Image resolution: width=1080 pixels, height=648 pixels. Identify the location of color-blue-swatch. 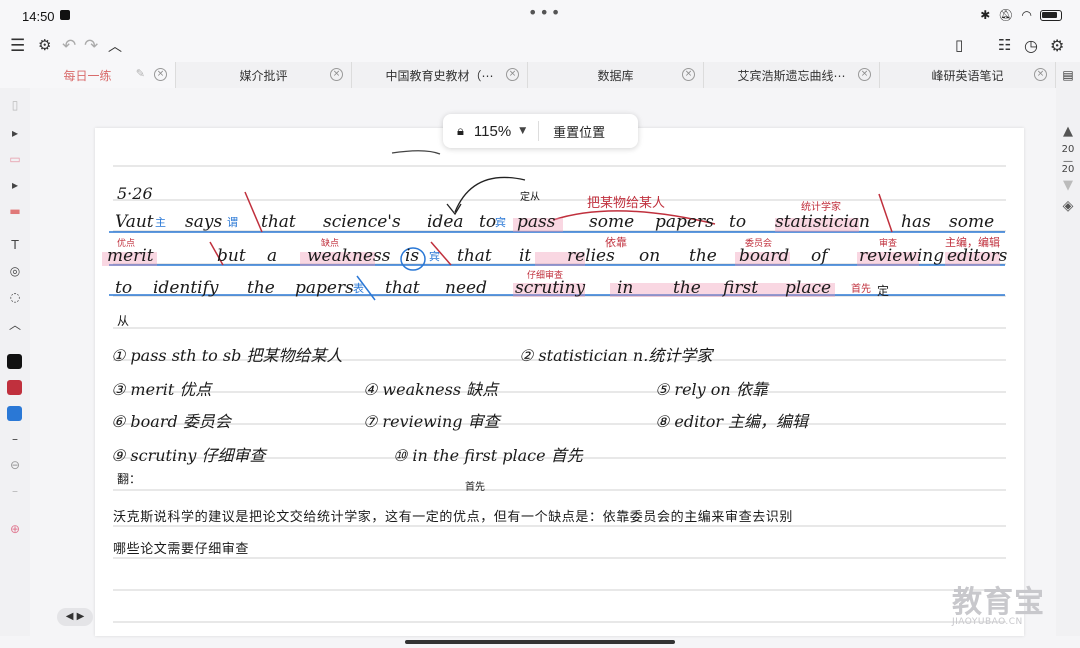
(14, 413).